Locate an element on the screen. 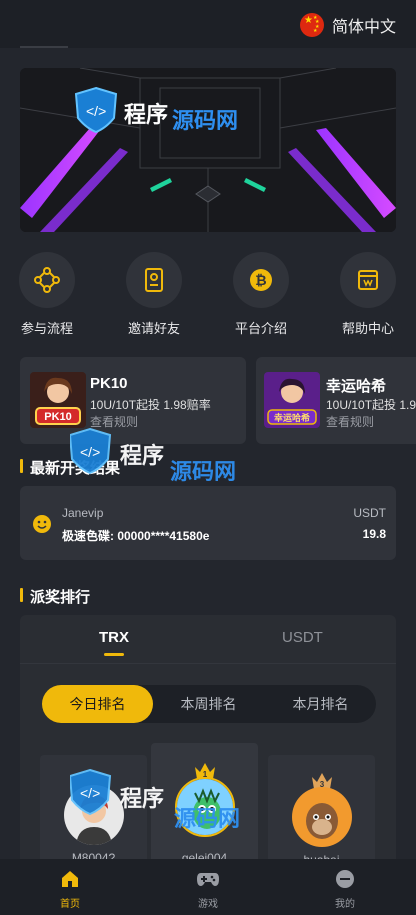 Image resolution: width=416 pixels, height=915 pixels. tab-trx: TRX is located at coordinates (114, 637).